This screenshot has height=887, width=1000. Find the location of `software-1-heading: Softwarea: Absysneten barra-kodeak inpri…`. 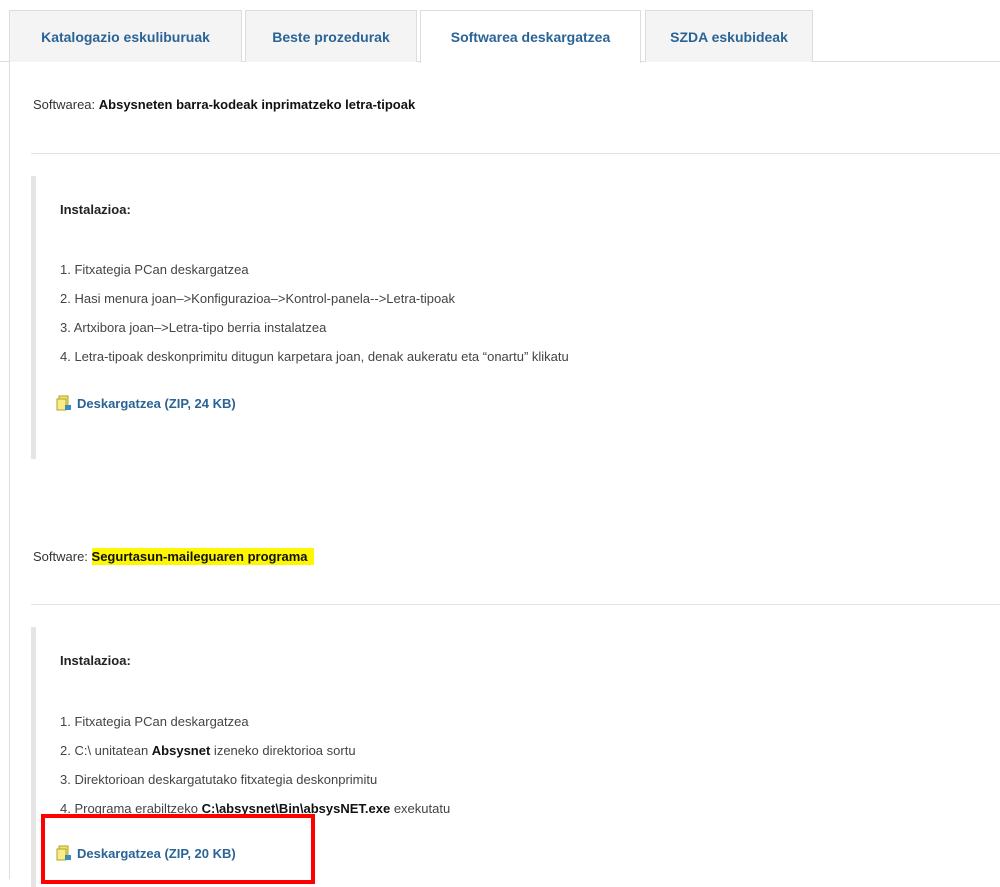

software-1-heading: Softwarea: Absysneten barra-kodeak inpri… is located at coordinates (224, 104).